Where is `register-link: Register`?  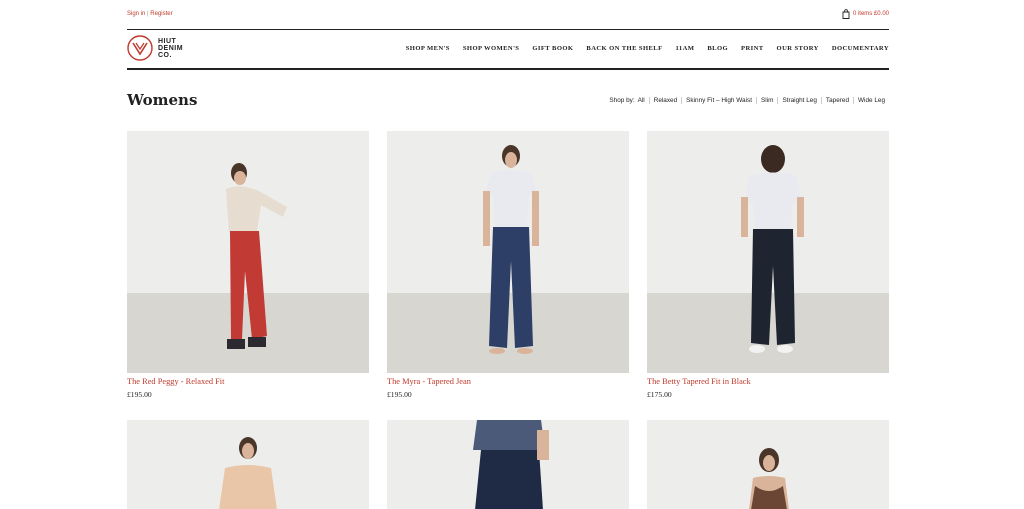
register-link: Register is located at coordinates (161, 14).